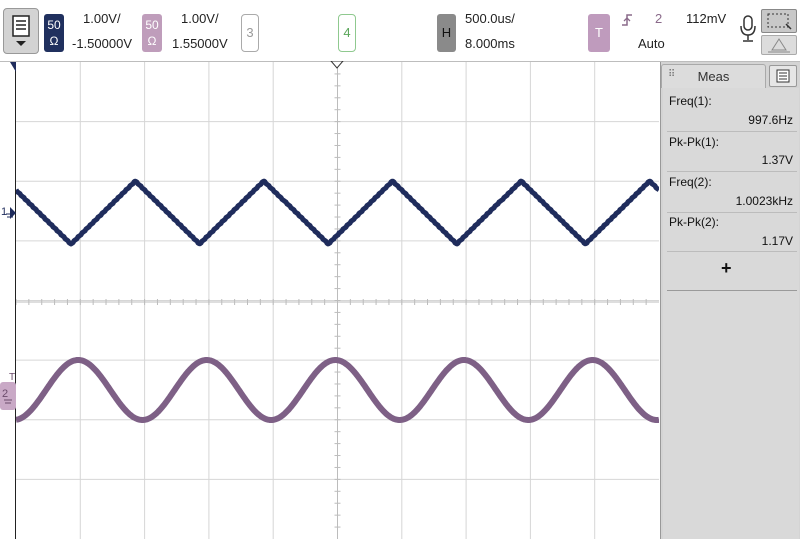 The image size is (800, 544). Describe the element at coordinates (748, 29) in the screenshot. I see `microphone-icon` at that location.